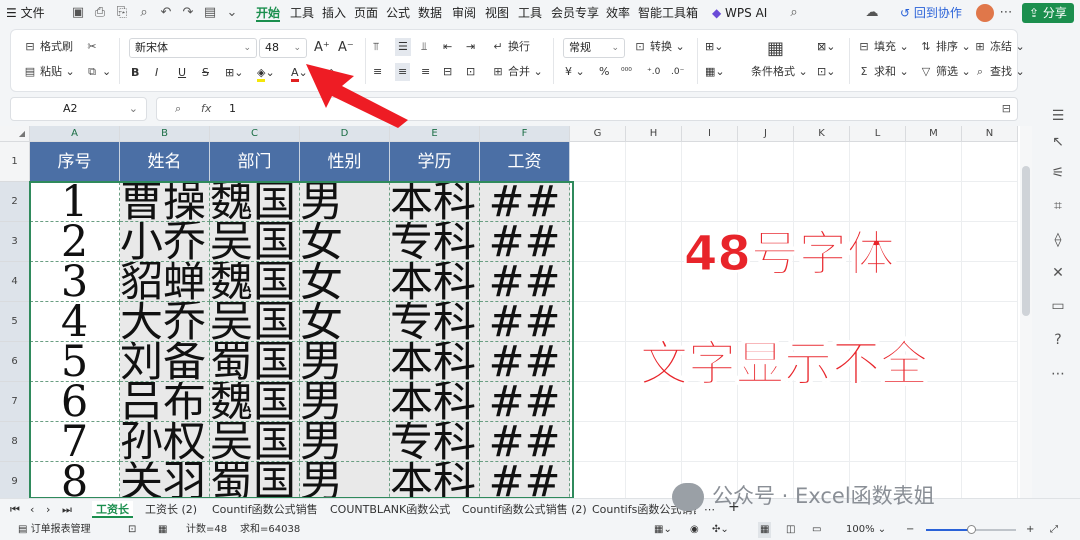 This screenshot has height=540, width=1080. What do you see at coordinates (435, 242) in the screenshot?
I see `table-cell: 专科` at bounding box center [435, 242].